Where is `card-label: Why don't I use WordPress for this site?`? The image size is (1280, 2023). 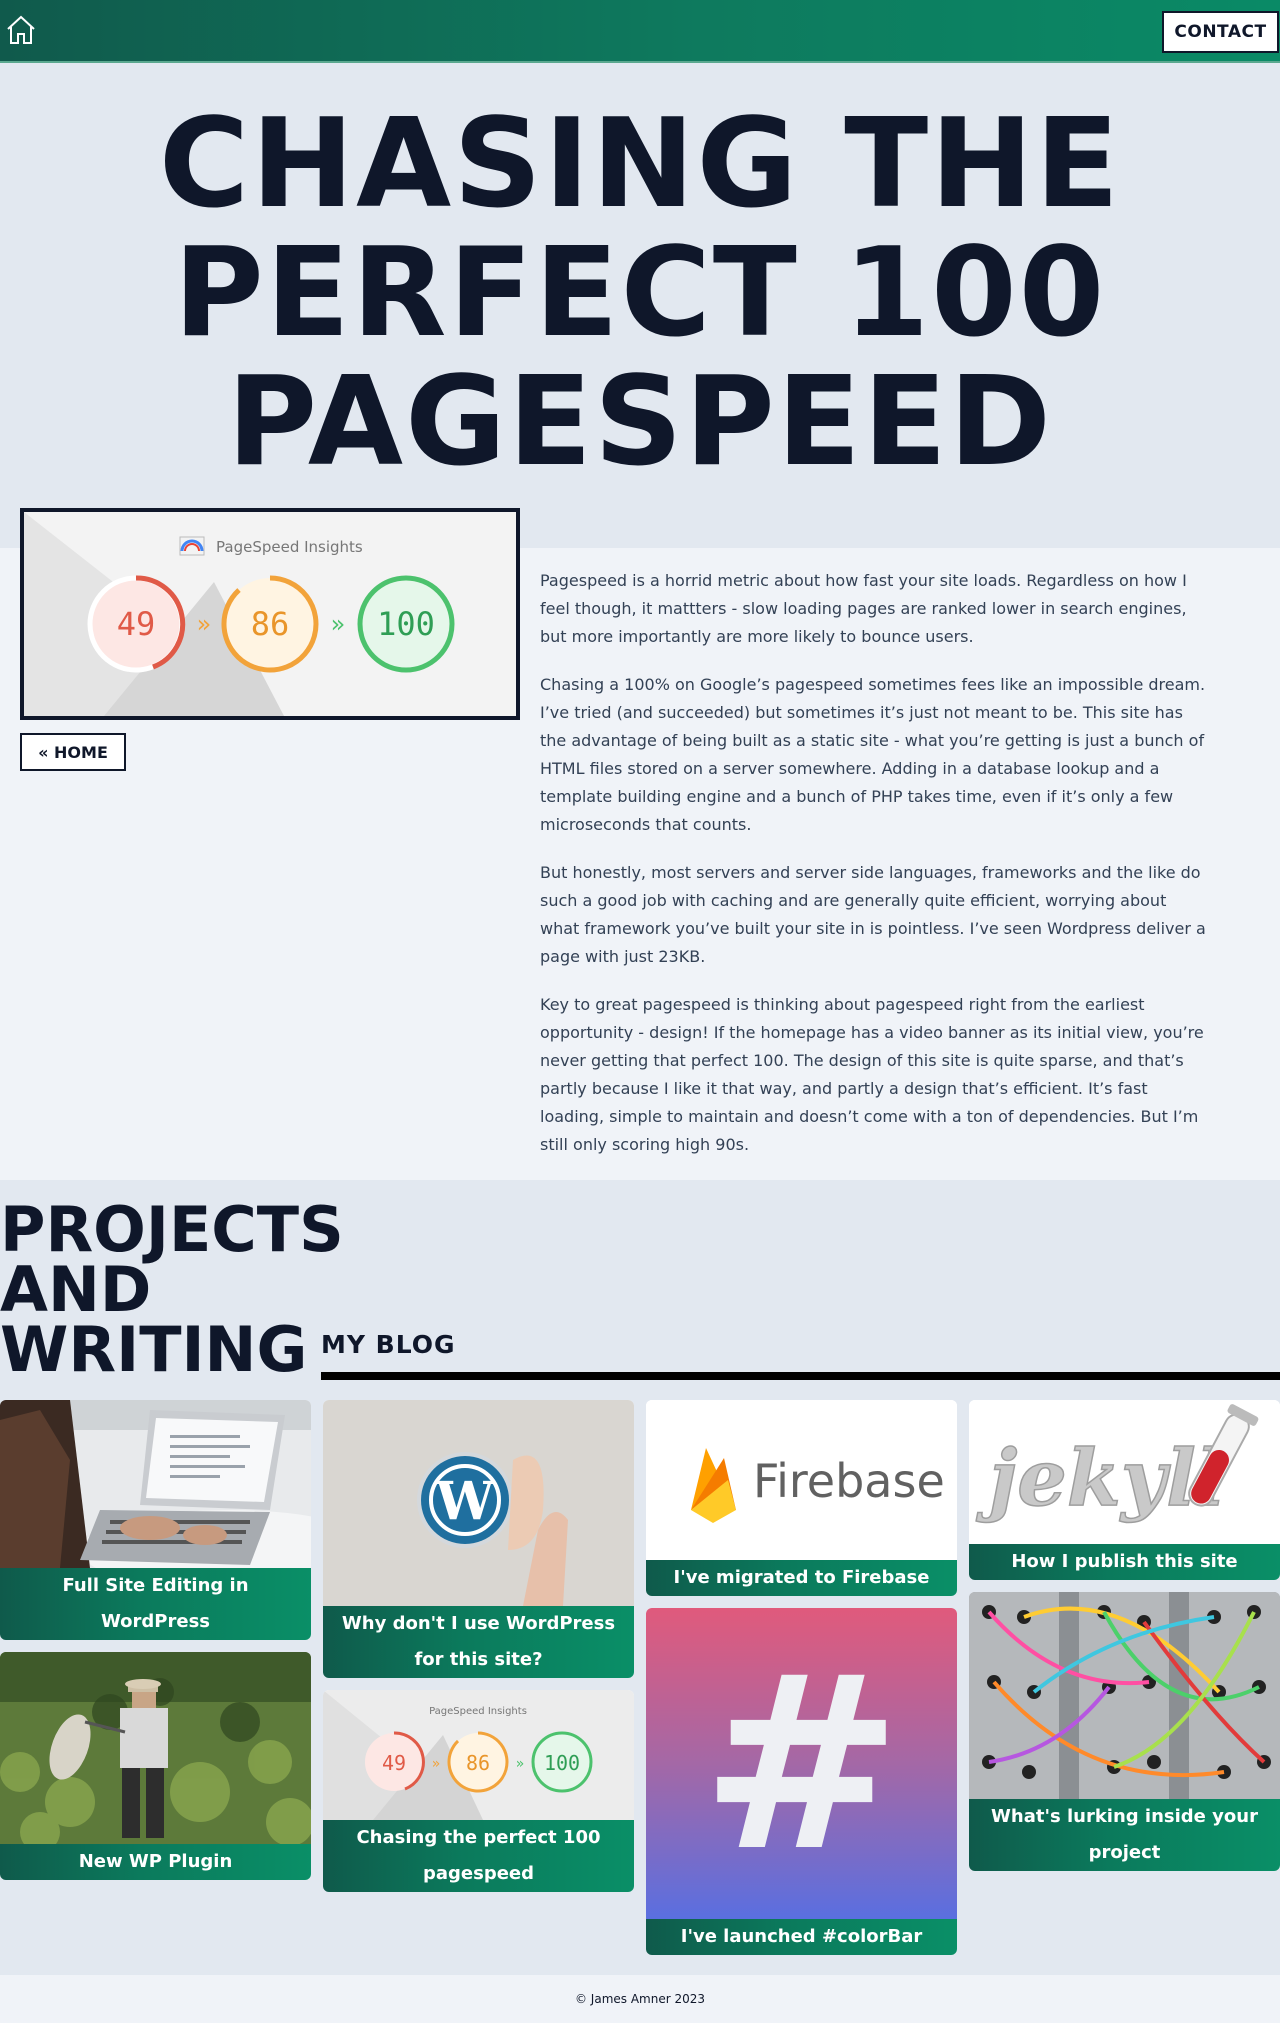 card-label: Why don't I use WordPress for this site? is located at coordinates (478, 1642).